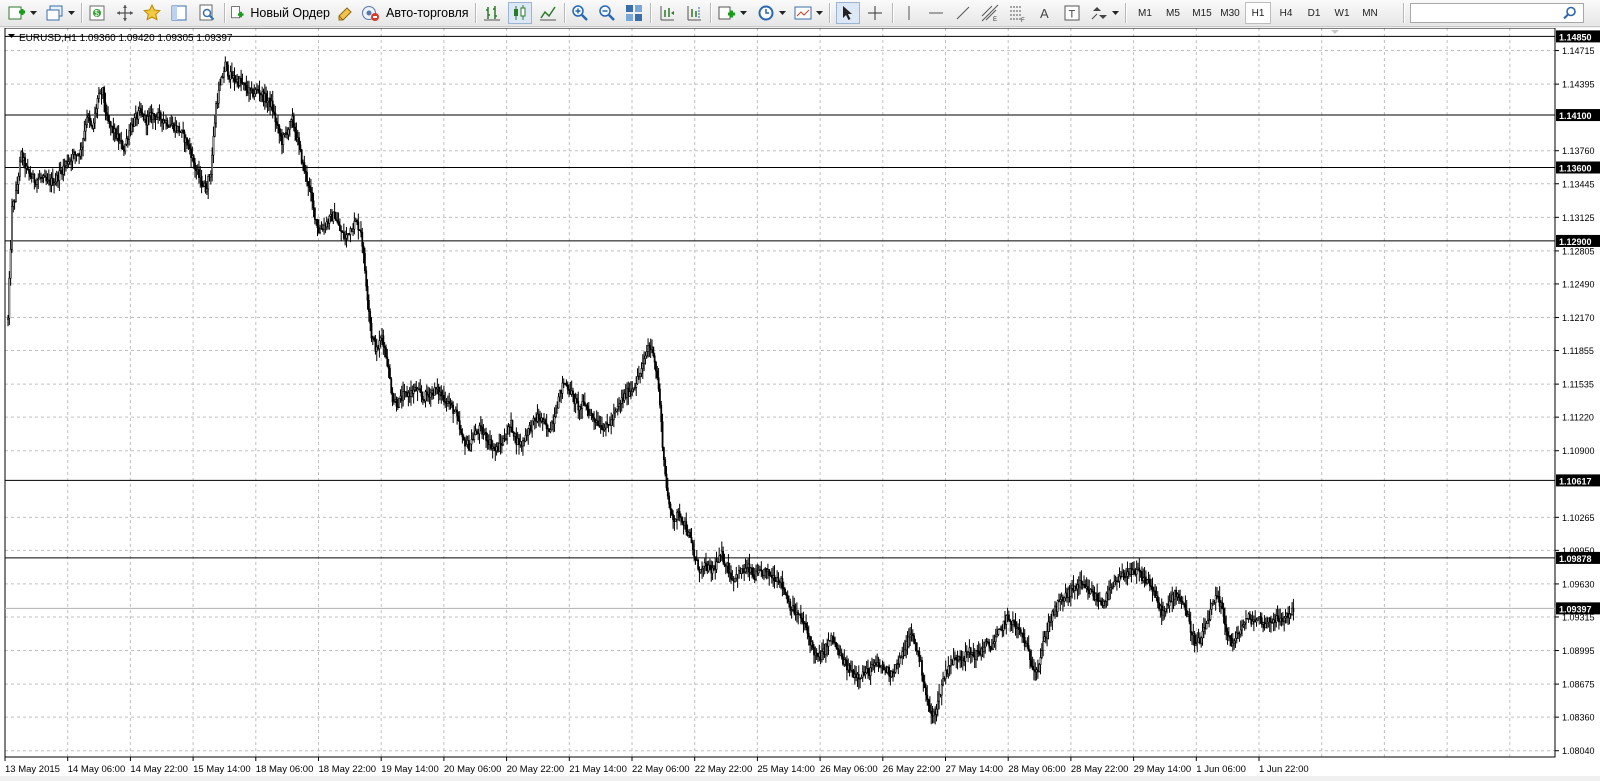  Describe the element at coordinates (1145, 13) in the screenshot. I see `timeframe-m1: M1` at that location.